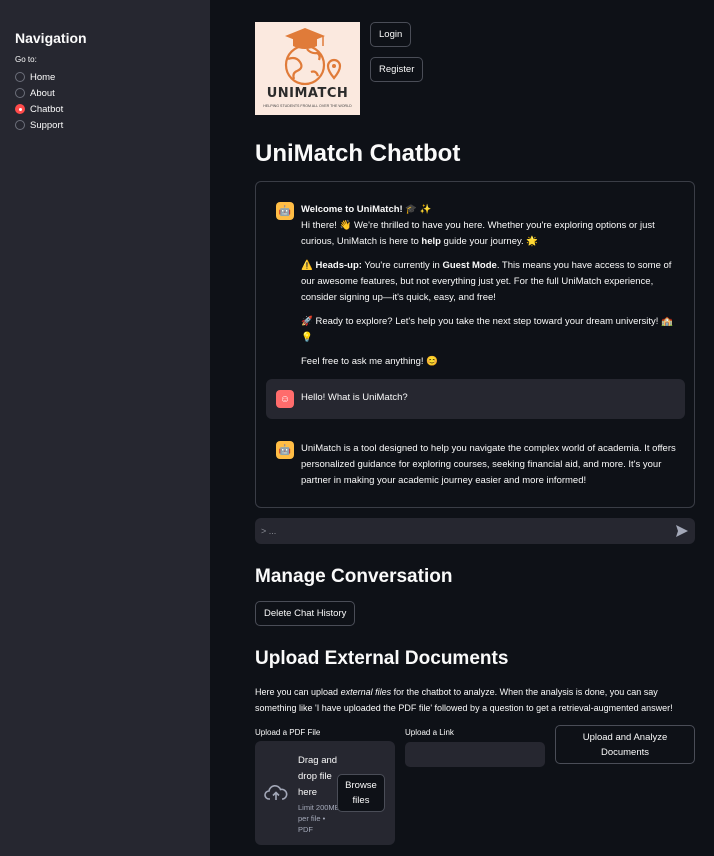 Image resolution: width=714 pixels, height=856 pixels. I want to click on welcome-help: help, so click(431, 241).